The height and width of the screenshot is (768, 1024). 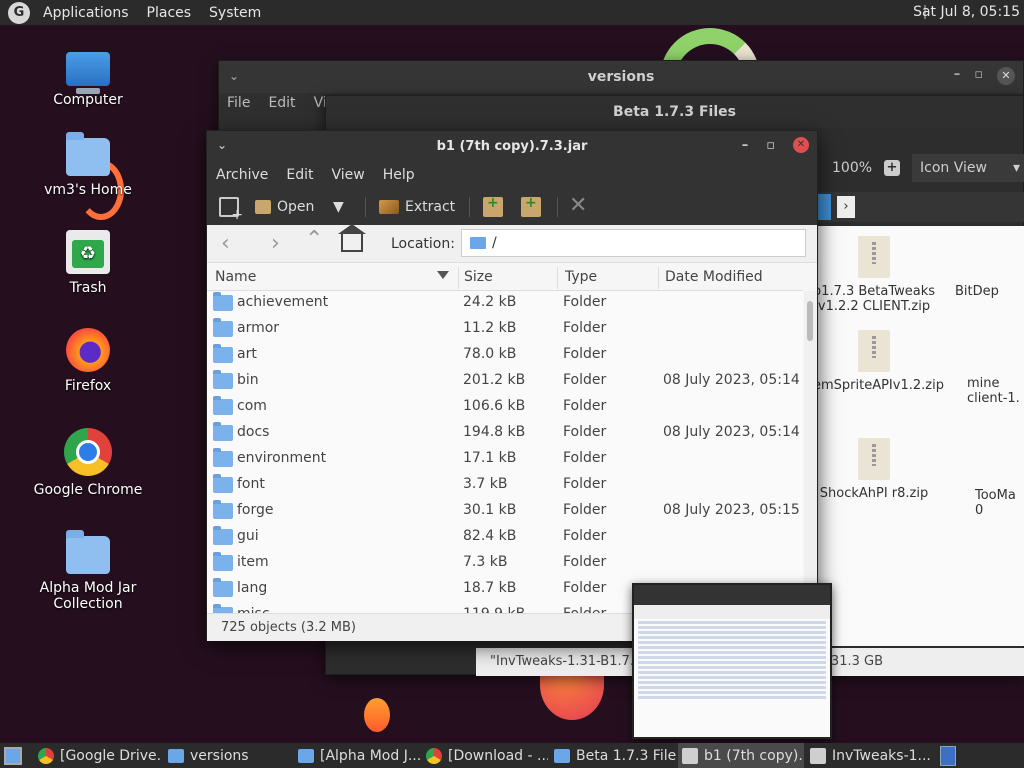 I want to click on desktop-icon-trash: Trash, so click(x=88, y=263).